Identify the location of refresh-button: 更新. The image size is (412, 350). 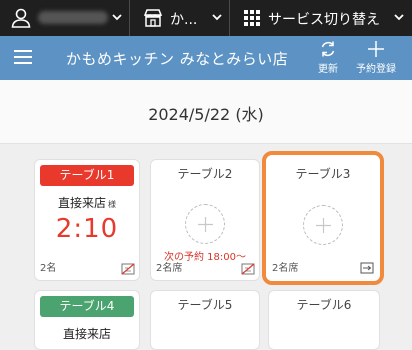
(328, 57).